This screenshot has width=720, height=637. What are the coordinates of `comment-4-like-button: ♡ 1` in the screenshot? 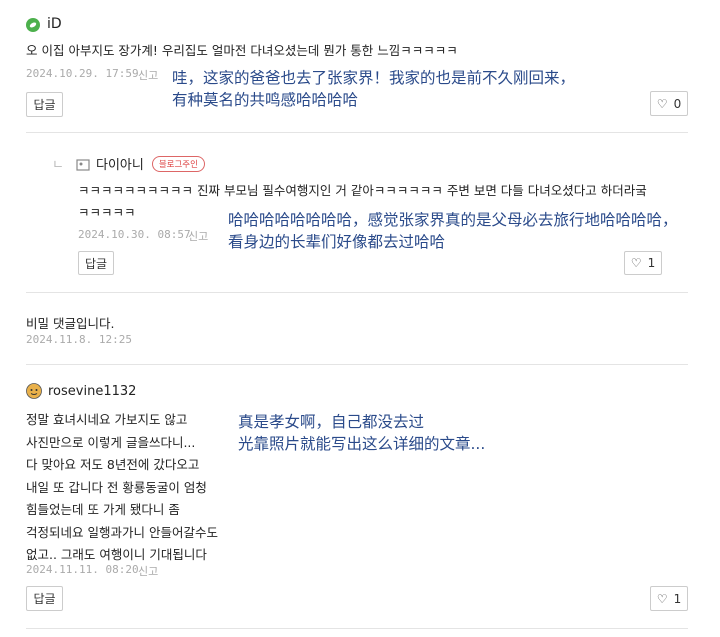 It's located at (669, 598).